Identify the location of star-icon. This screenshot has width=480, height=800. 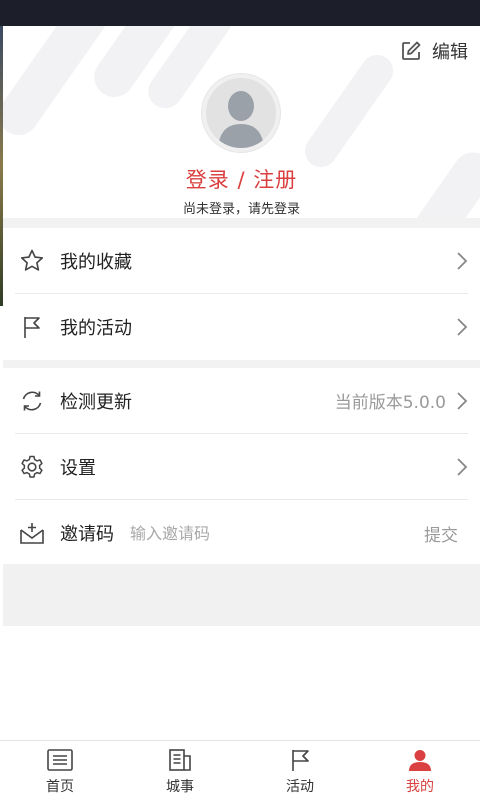
(32, 261).